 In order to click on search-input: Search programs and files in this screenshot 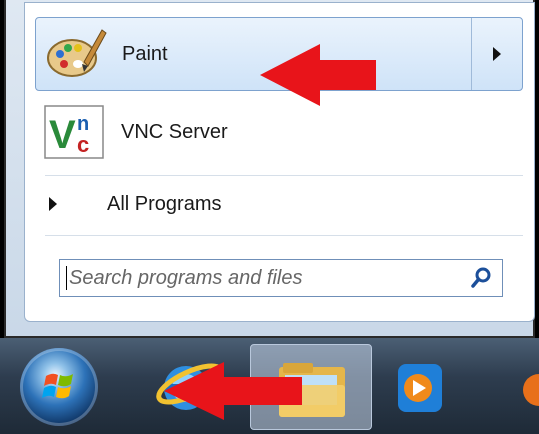, I will do `click(281, 278)`.